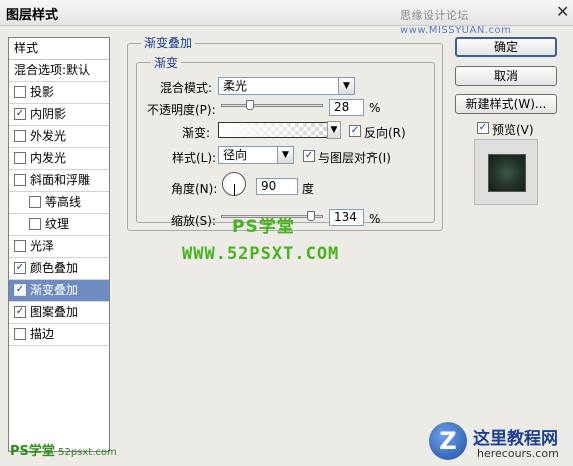  What do you see at coordinates (59, 71) in the screenshot?
I see `sidebar-item-blend-options: 混合选项:默认` at bounding box center [59, 71].